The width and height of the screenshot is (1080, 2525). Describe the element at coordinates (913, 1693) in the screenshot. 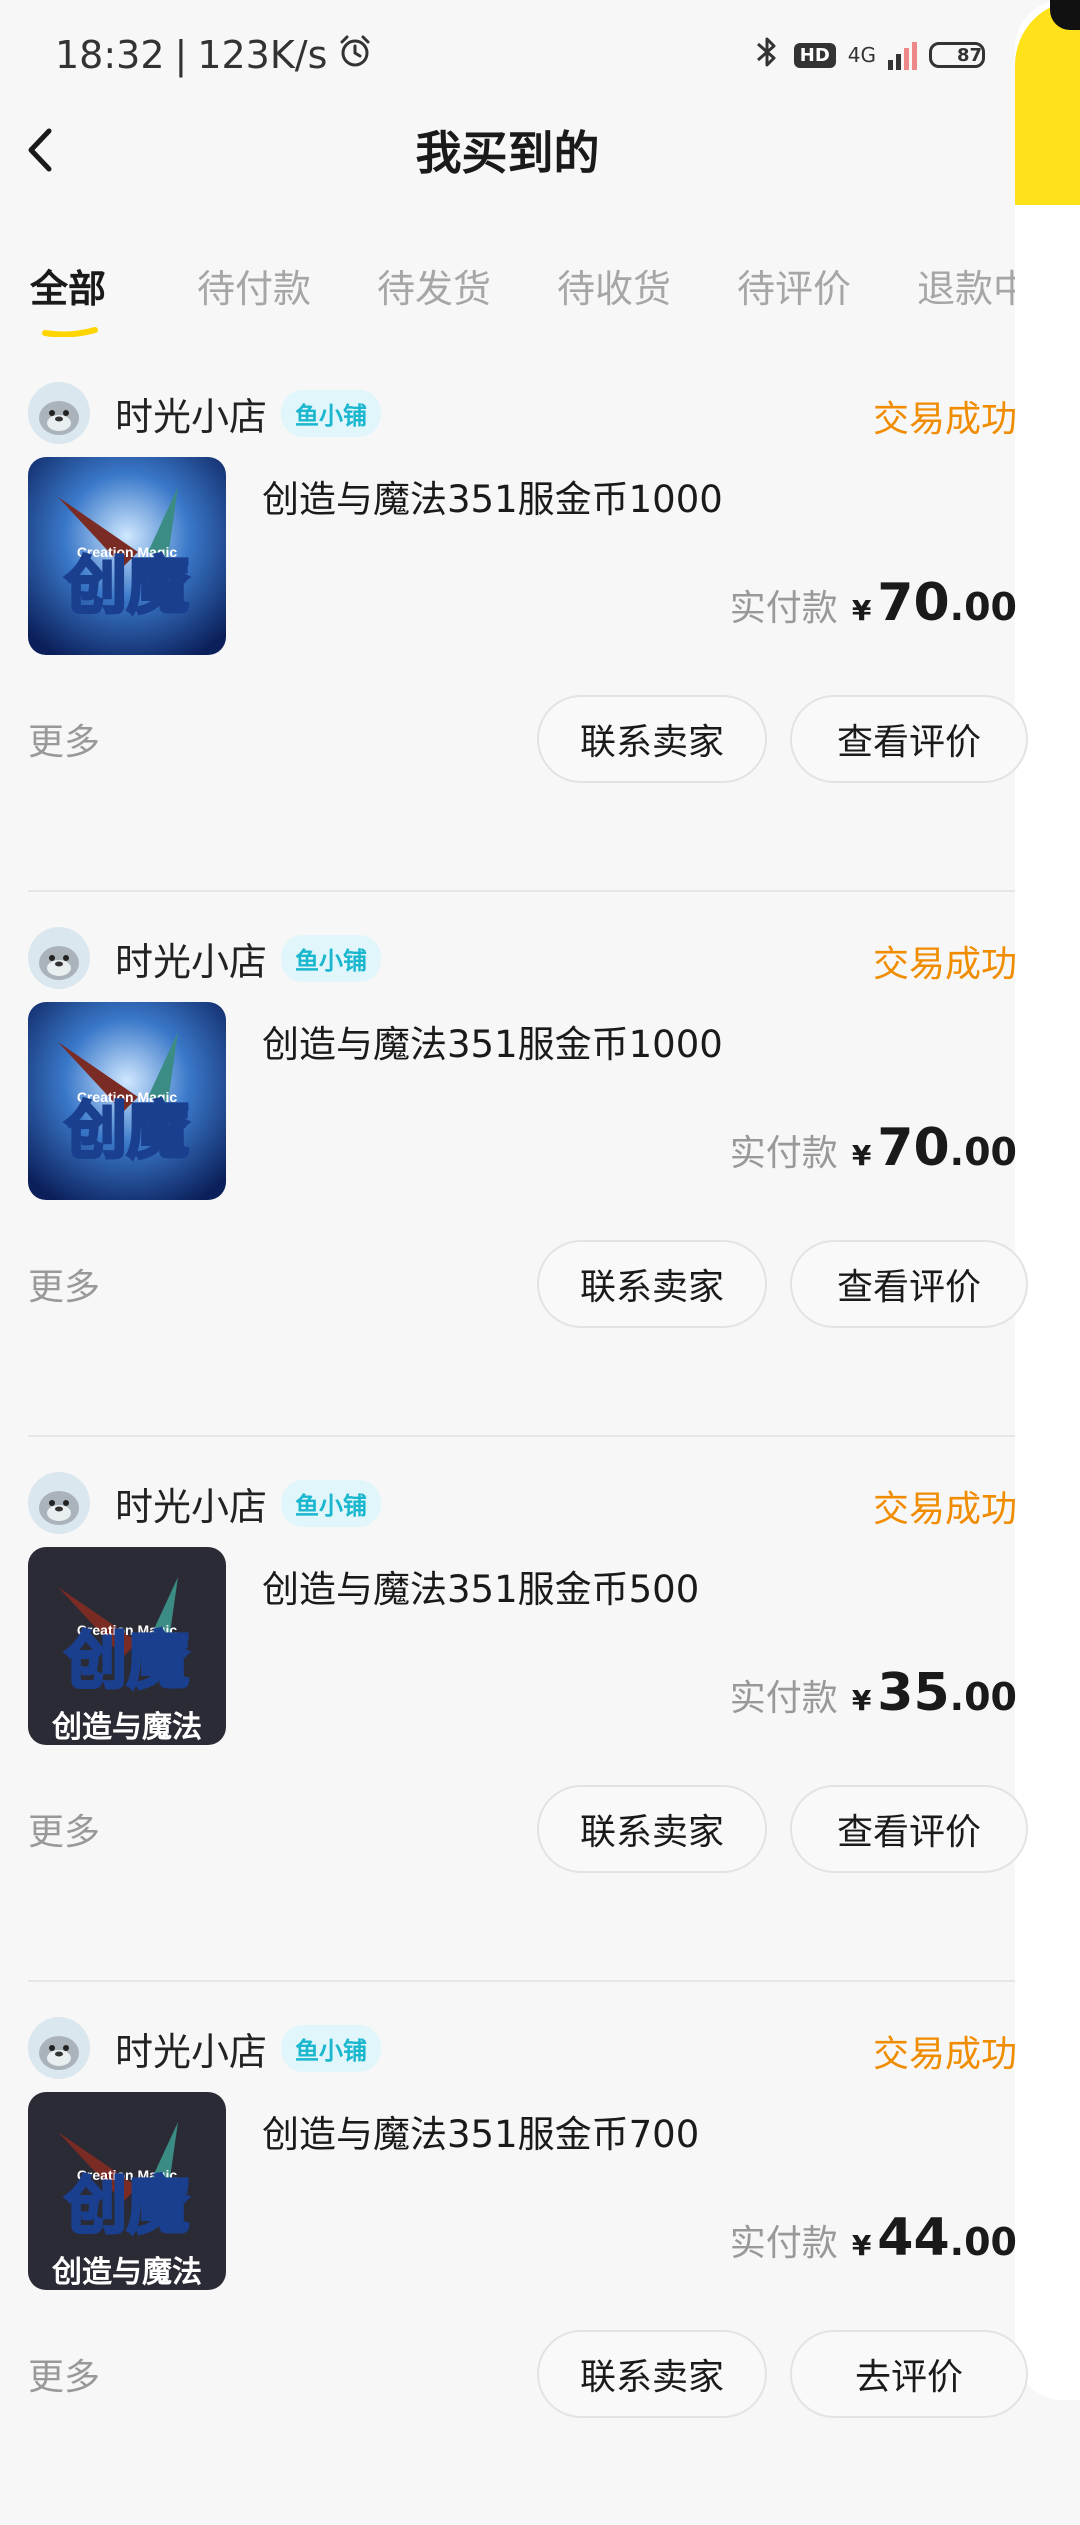

I see `price-integer: 35` at that location.